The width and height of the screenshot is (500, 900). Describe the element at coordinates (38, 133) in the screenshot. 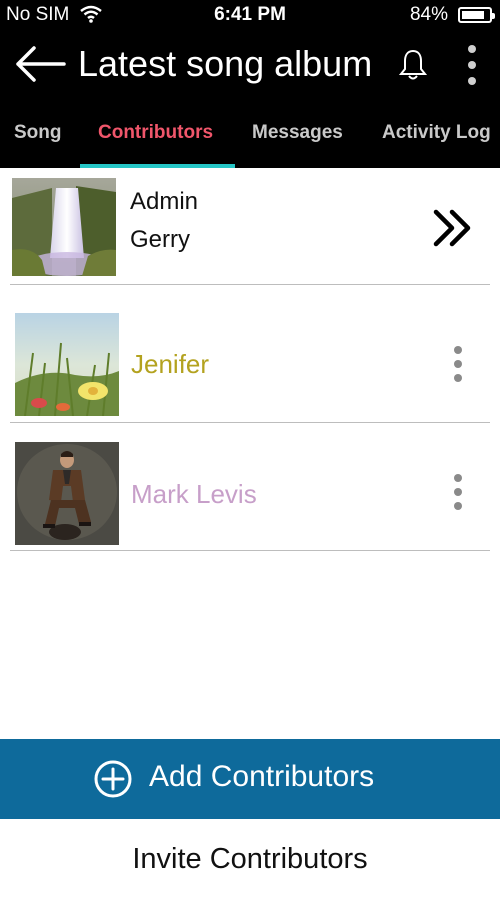

I see `tab-song: Song` at that location.